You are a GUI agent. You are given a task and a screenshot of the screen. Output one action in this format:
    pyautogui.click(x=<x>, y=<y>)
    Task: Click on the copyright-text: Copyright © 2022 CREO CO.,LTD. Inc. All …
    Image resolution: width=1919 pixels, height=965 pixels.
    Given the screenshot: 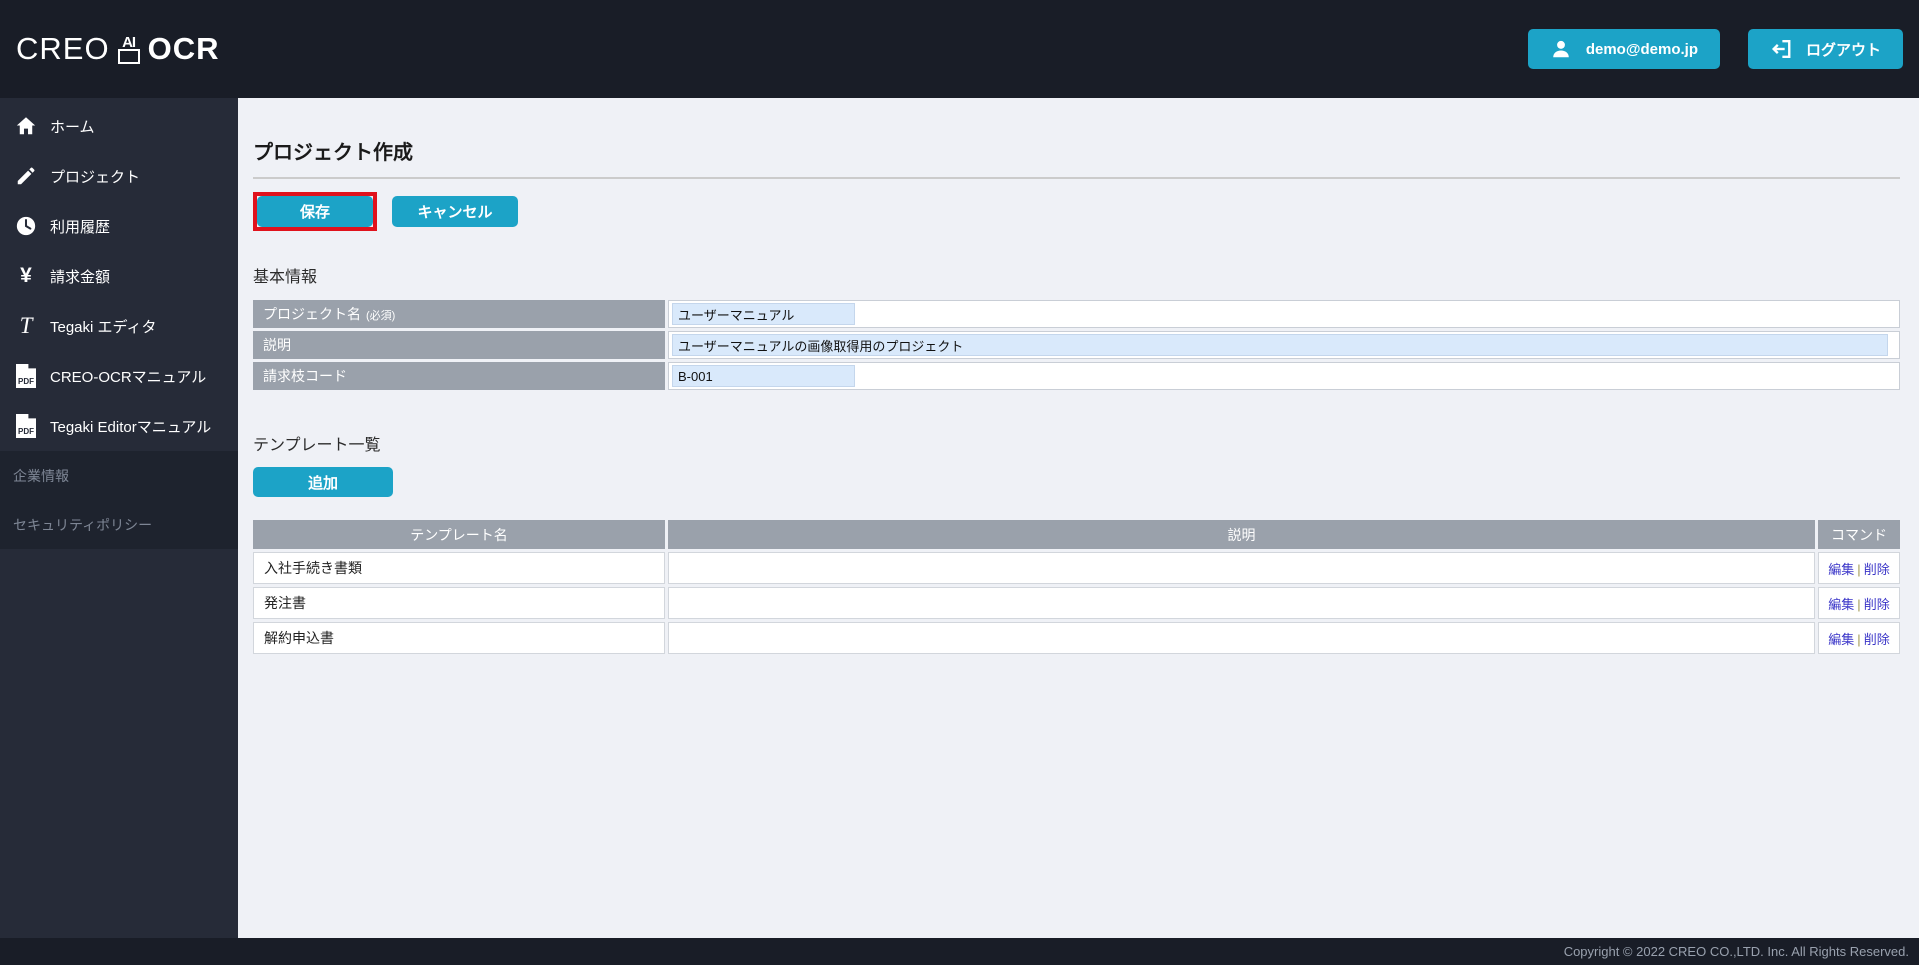 What is the action you would take?
    pyautogui.click(x=1736, y=951)
    